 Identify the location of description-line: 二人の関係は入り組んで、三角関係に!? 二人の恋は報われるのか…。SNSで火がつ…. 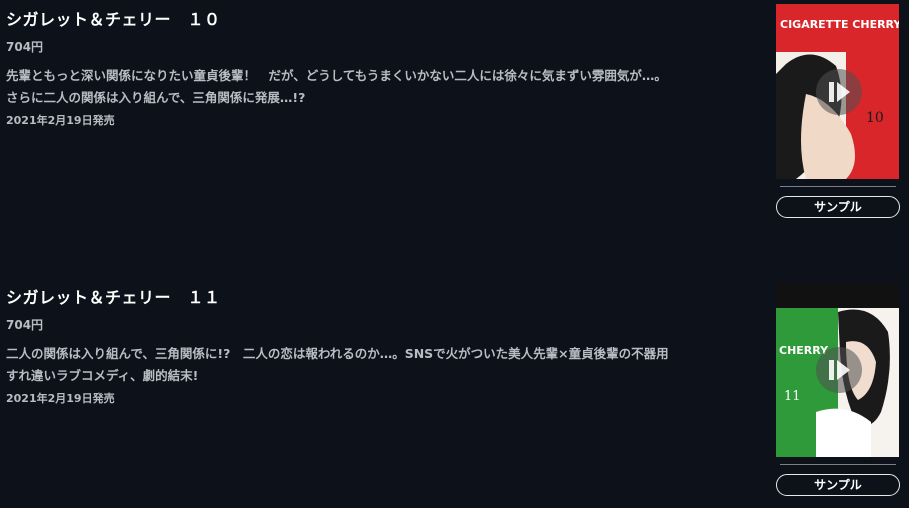
(337, 353).